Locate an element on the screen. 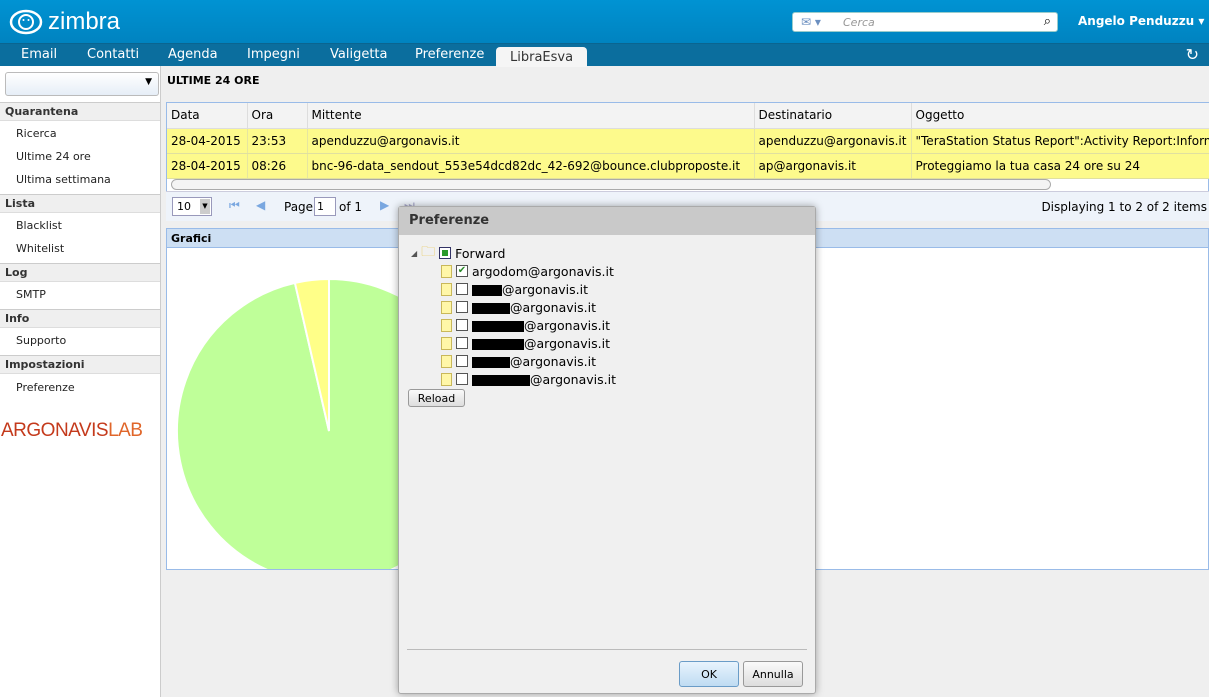  item-checkbox: ✔ is located at coordinates (462, 271).